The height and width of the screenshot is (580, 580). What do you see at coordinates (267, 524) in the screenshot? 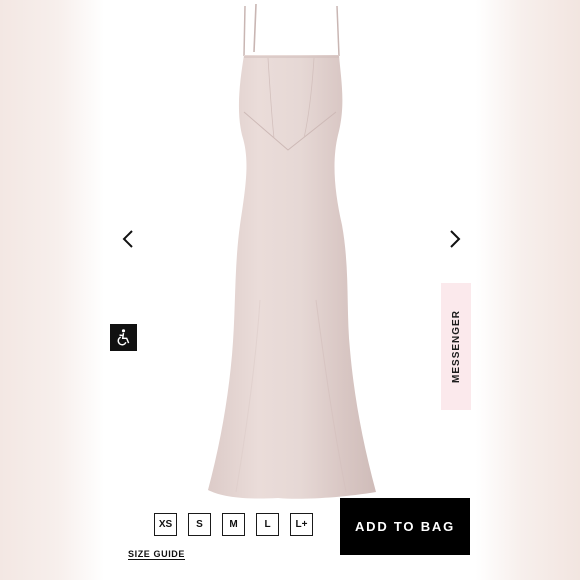
I see `size-option-l: L` at bounding box center [267, 524].